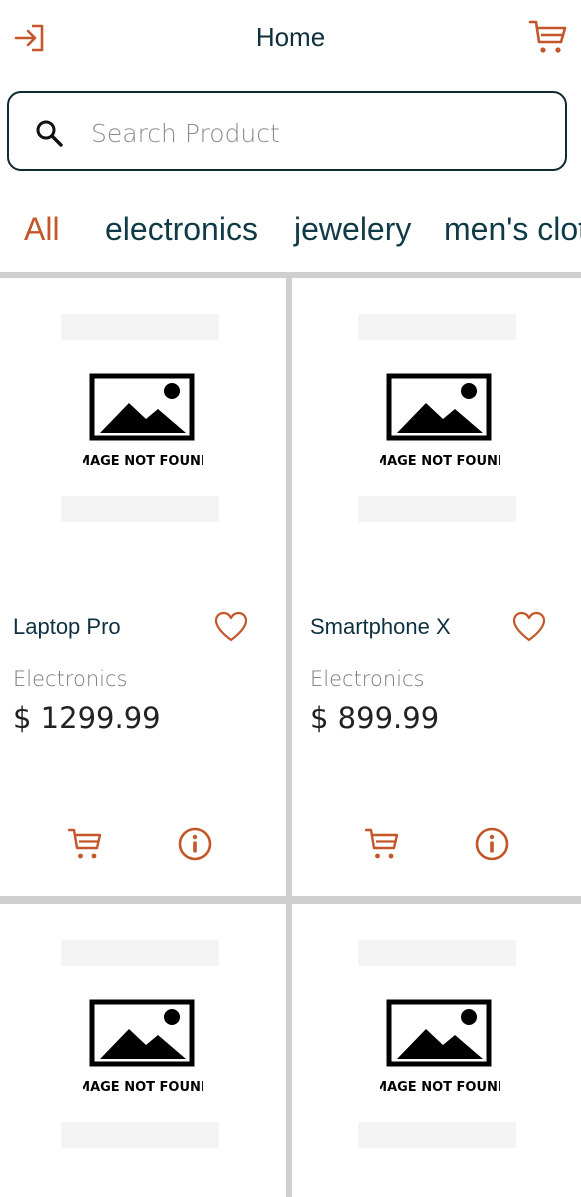  I want to click on cart-button, so click(548, 37).